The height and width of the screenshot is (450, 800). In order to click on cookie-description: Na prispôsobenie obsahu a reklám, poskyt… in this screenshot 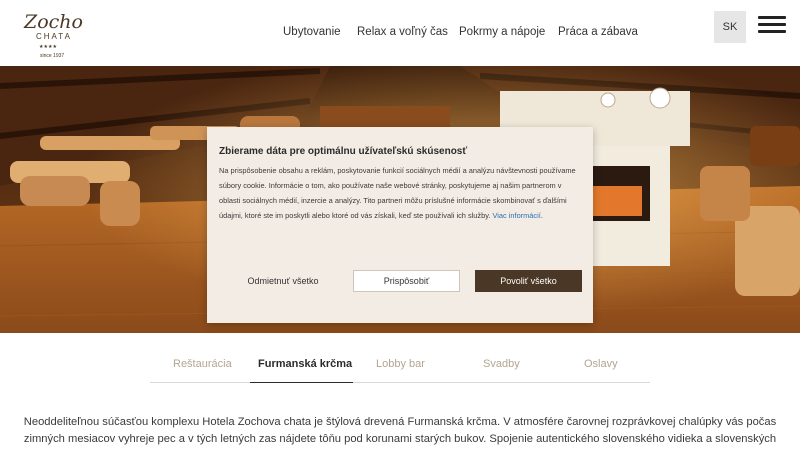, I will do `click(397, 193)`.